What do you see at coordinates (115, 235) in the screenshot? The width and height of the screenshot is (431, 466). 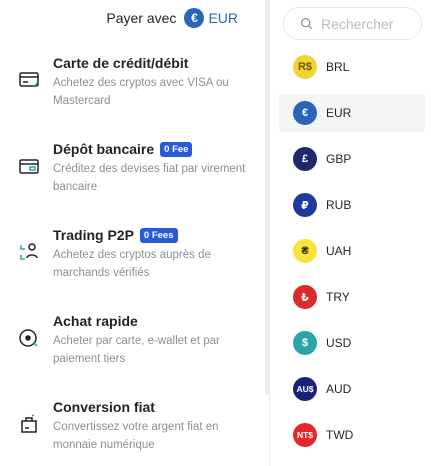 I see `option-title: Trading P2P 0 Fees` at bounding box center [115, 235].